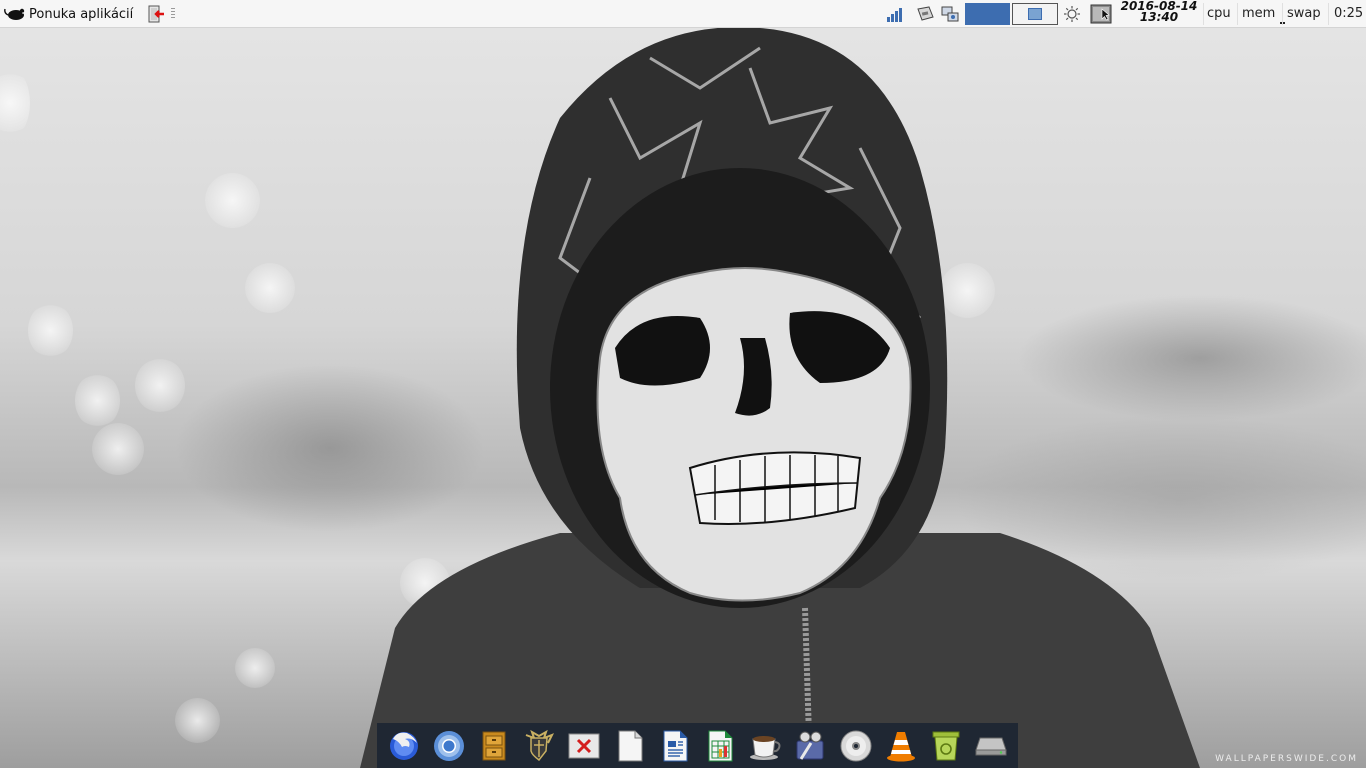 The height and width of the screenshot is (768, 1366). What do you see at coordinates (1159, 17) in the screenshot?
I see `clock-time: 13:40` at bounding box center [1159, 17].